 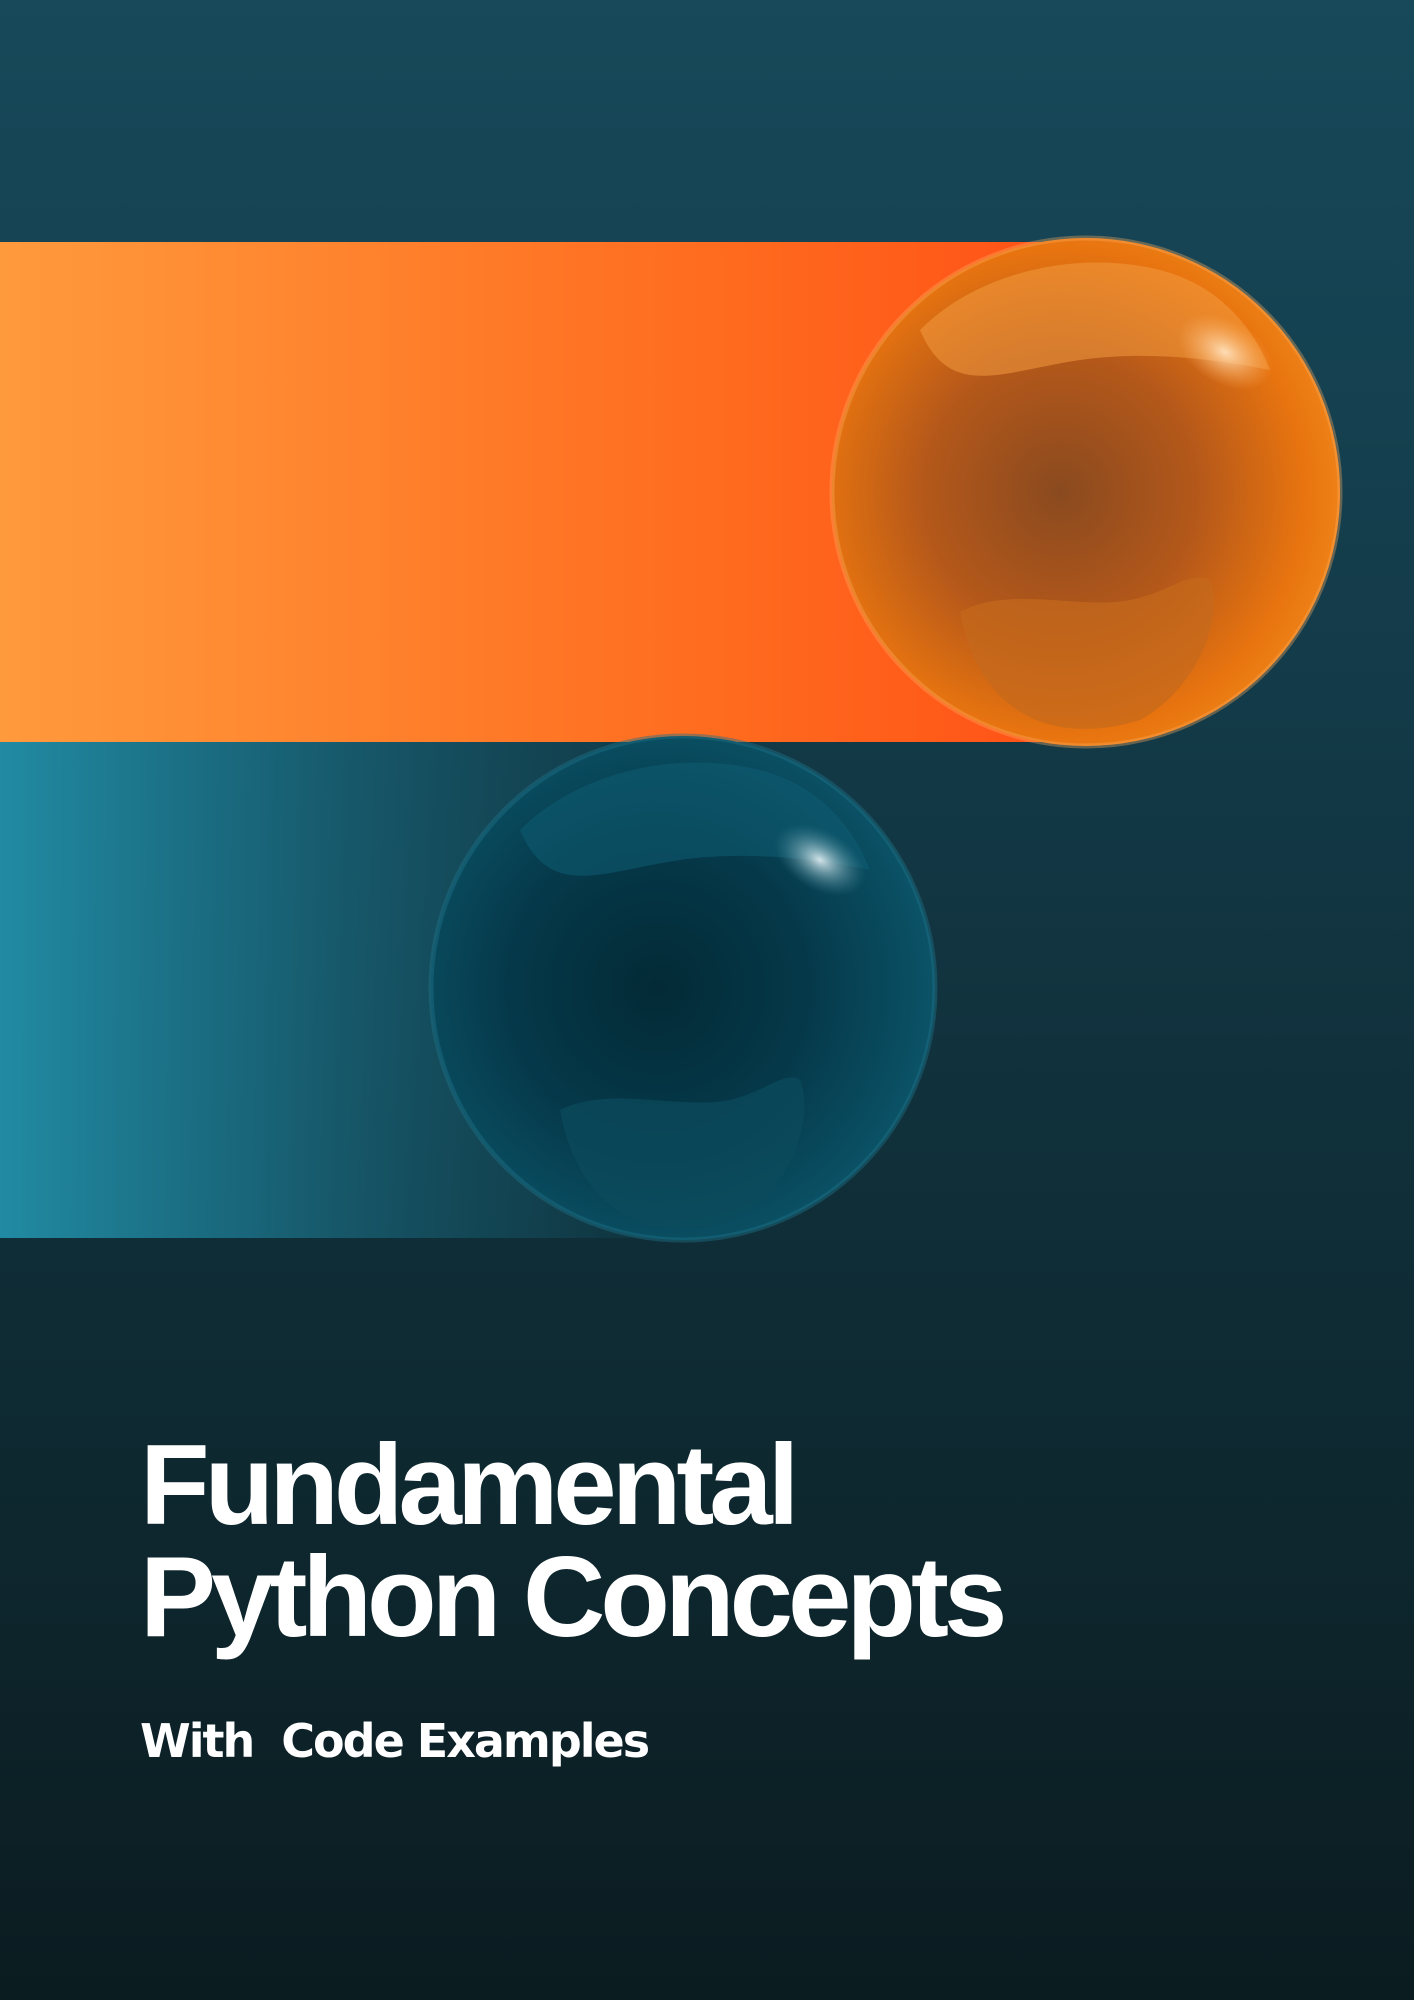 What do you see at coordinates (1086, 492) in the screenshot?
I see `orange-ball-icon` at bounding box center [1086, 492].